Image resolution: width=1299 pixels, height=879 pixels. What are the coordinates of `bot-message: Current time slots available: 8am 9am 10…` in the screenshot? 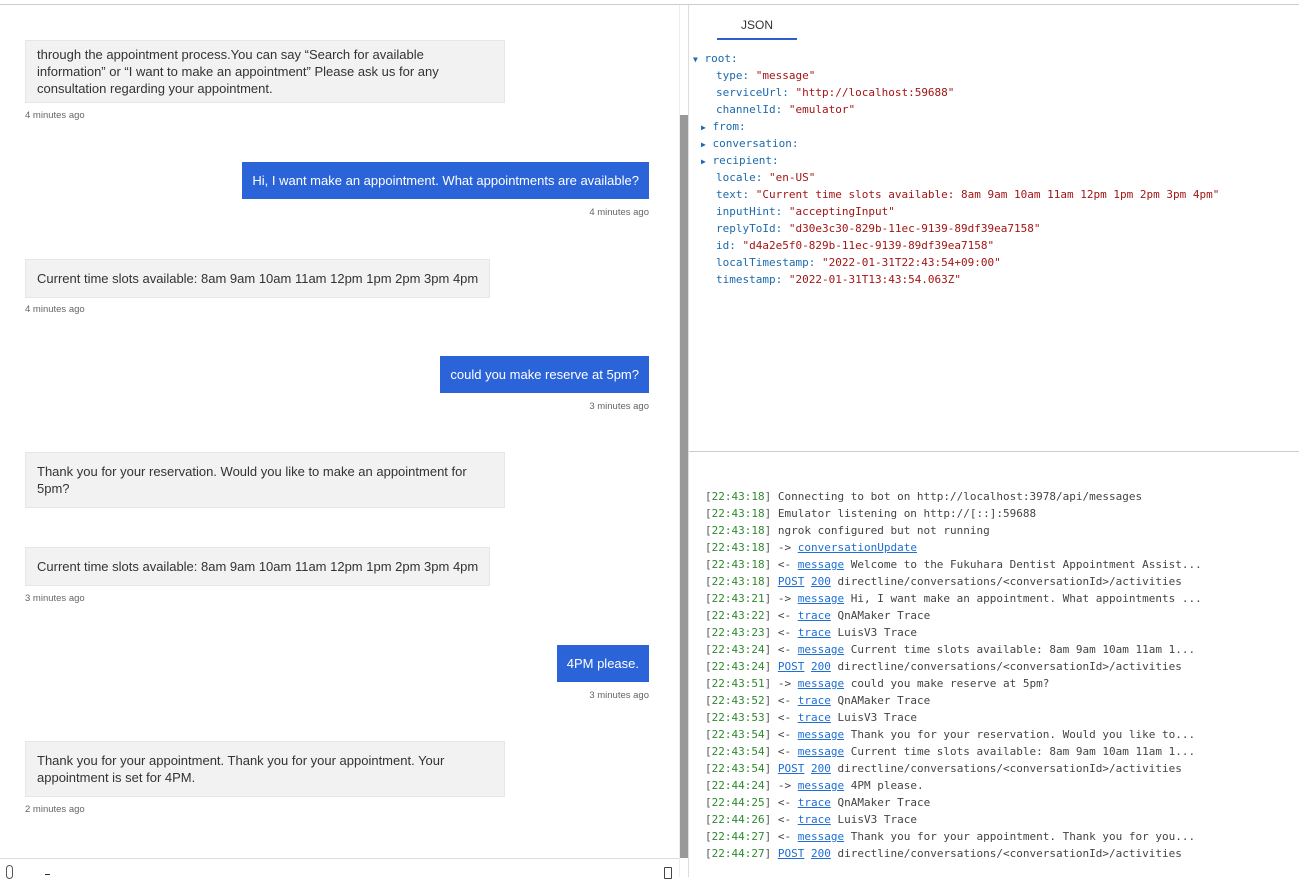 It's located at (258, 566).